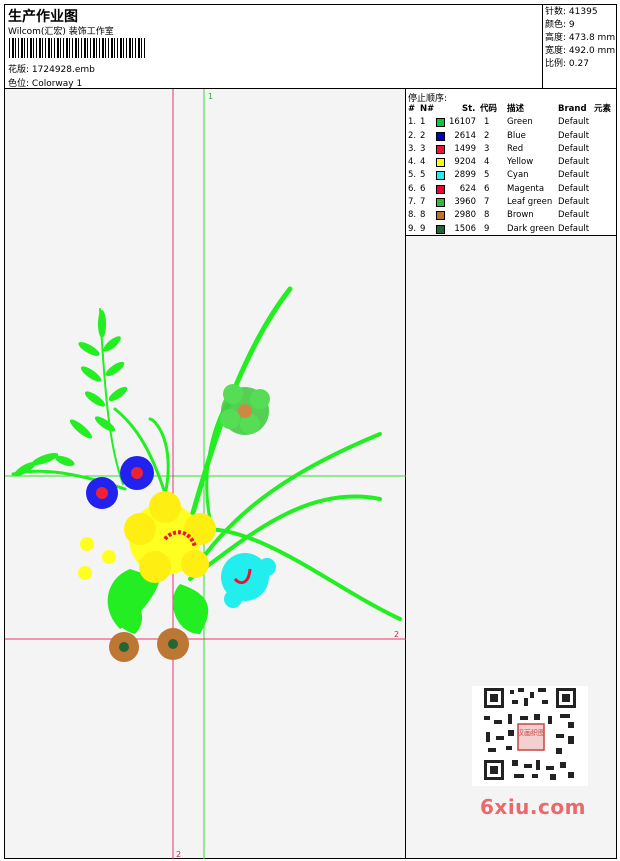 The image size is (620, 861). Describe the element at coordinates (487, 175) in the screenshot. I see `cell-code: 5` at that location.